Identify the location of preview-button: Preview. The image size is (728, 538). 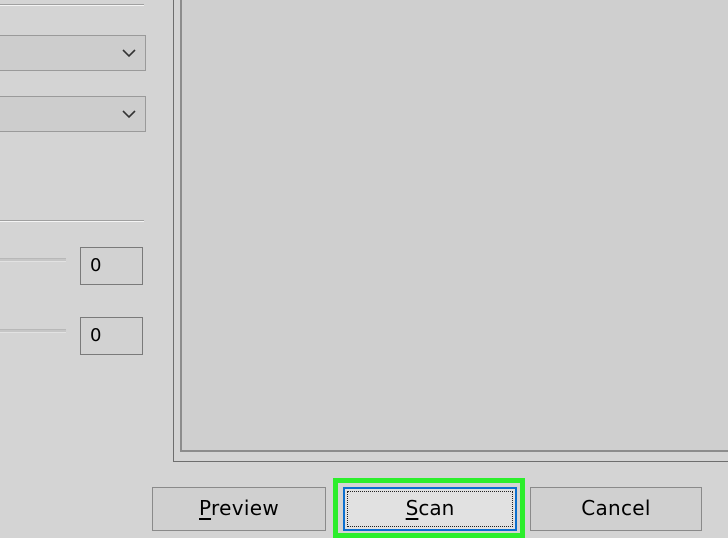
(239, 509).